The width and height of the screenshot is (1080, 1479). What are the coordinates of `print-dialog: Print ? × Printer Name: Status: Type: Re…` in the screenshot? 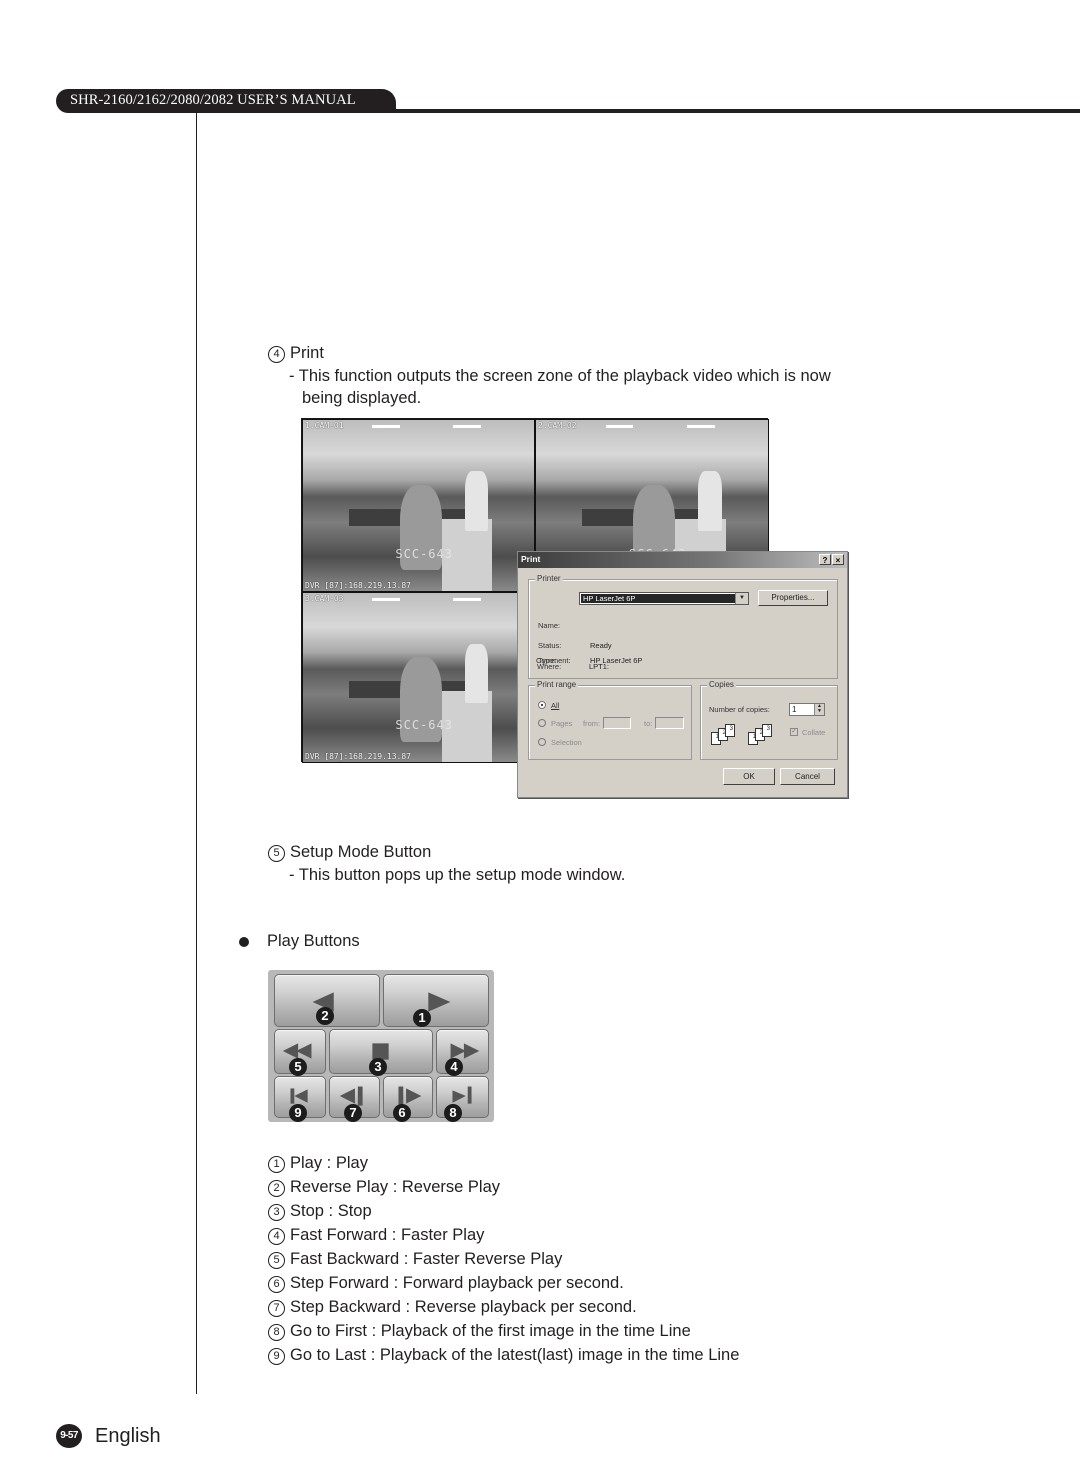 It's located at (682, 674).